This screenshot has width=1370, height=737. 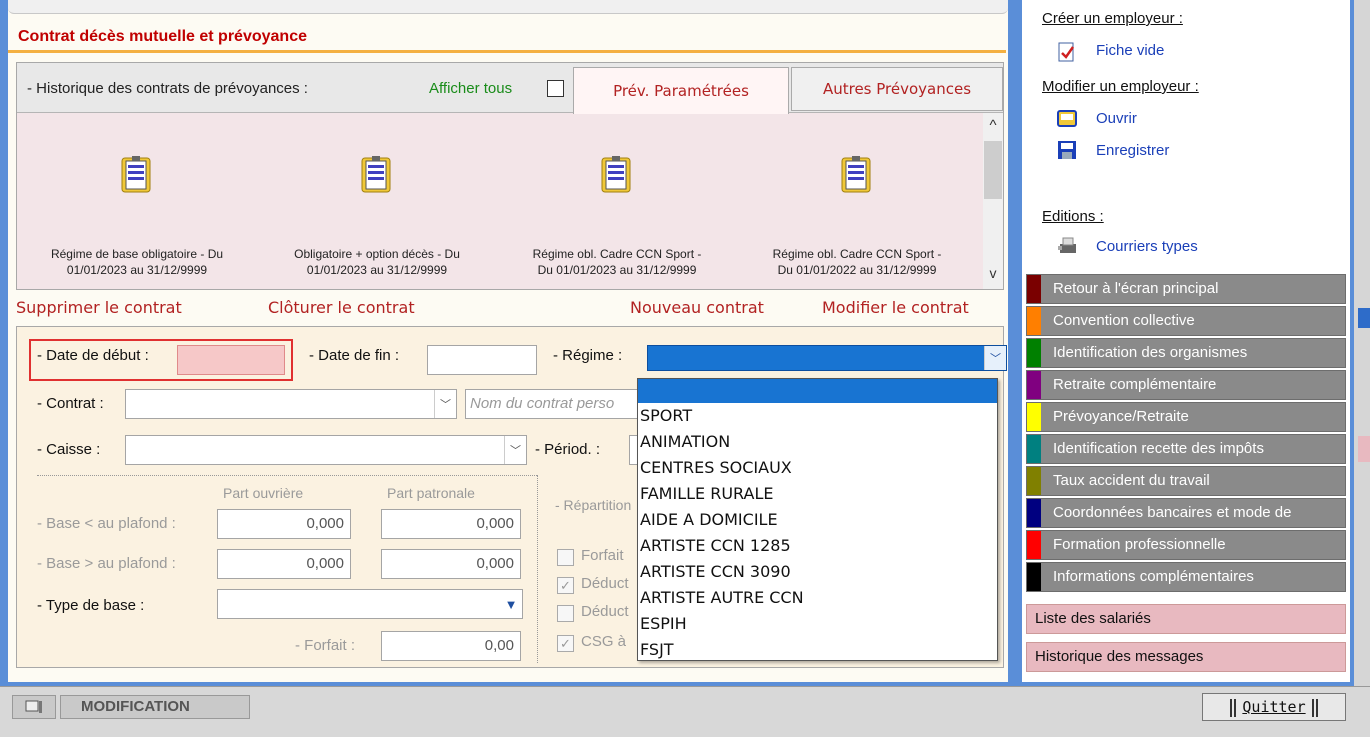 What do you see at coordinates (507, 51) in the screenshot?
I see `title-underline` at bounding box center [507, 51].